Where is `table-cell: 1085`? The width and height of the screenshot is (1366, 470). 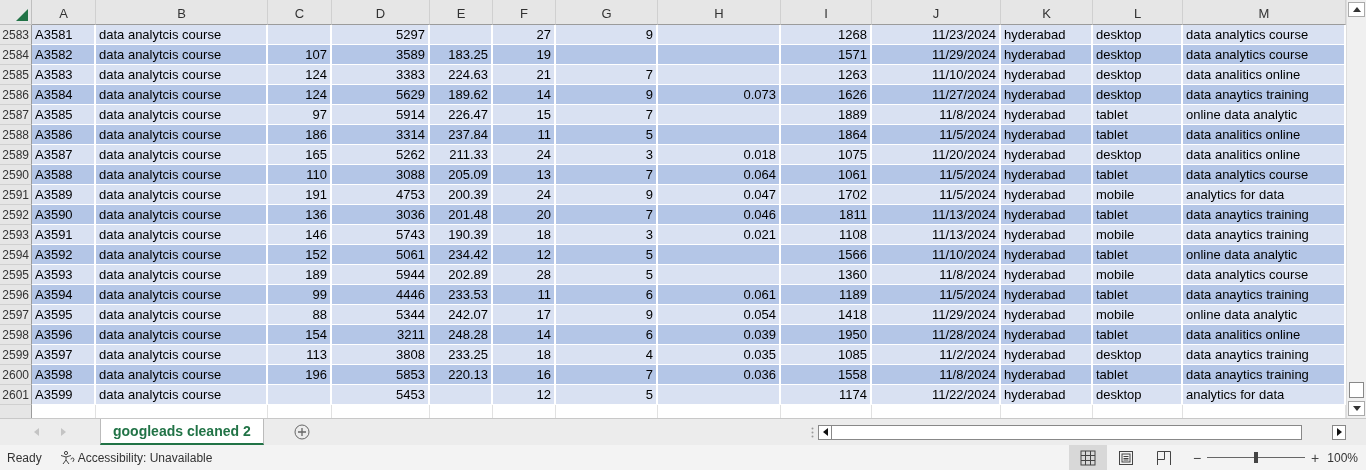
table-cell: 1085 is located at coordinates (826, 355).